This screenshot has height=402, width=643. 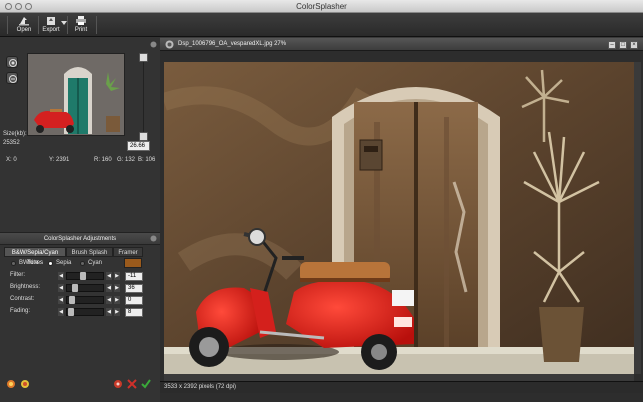 What do you see at coordinates (118, 384) in the screenshot?
I see `undo-icon` at bounding box center [118, 384].